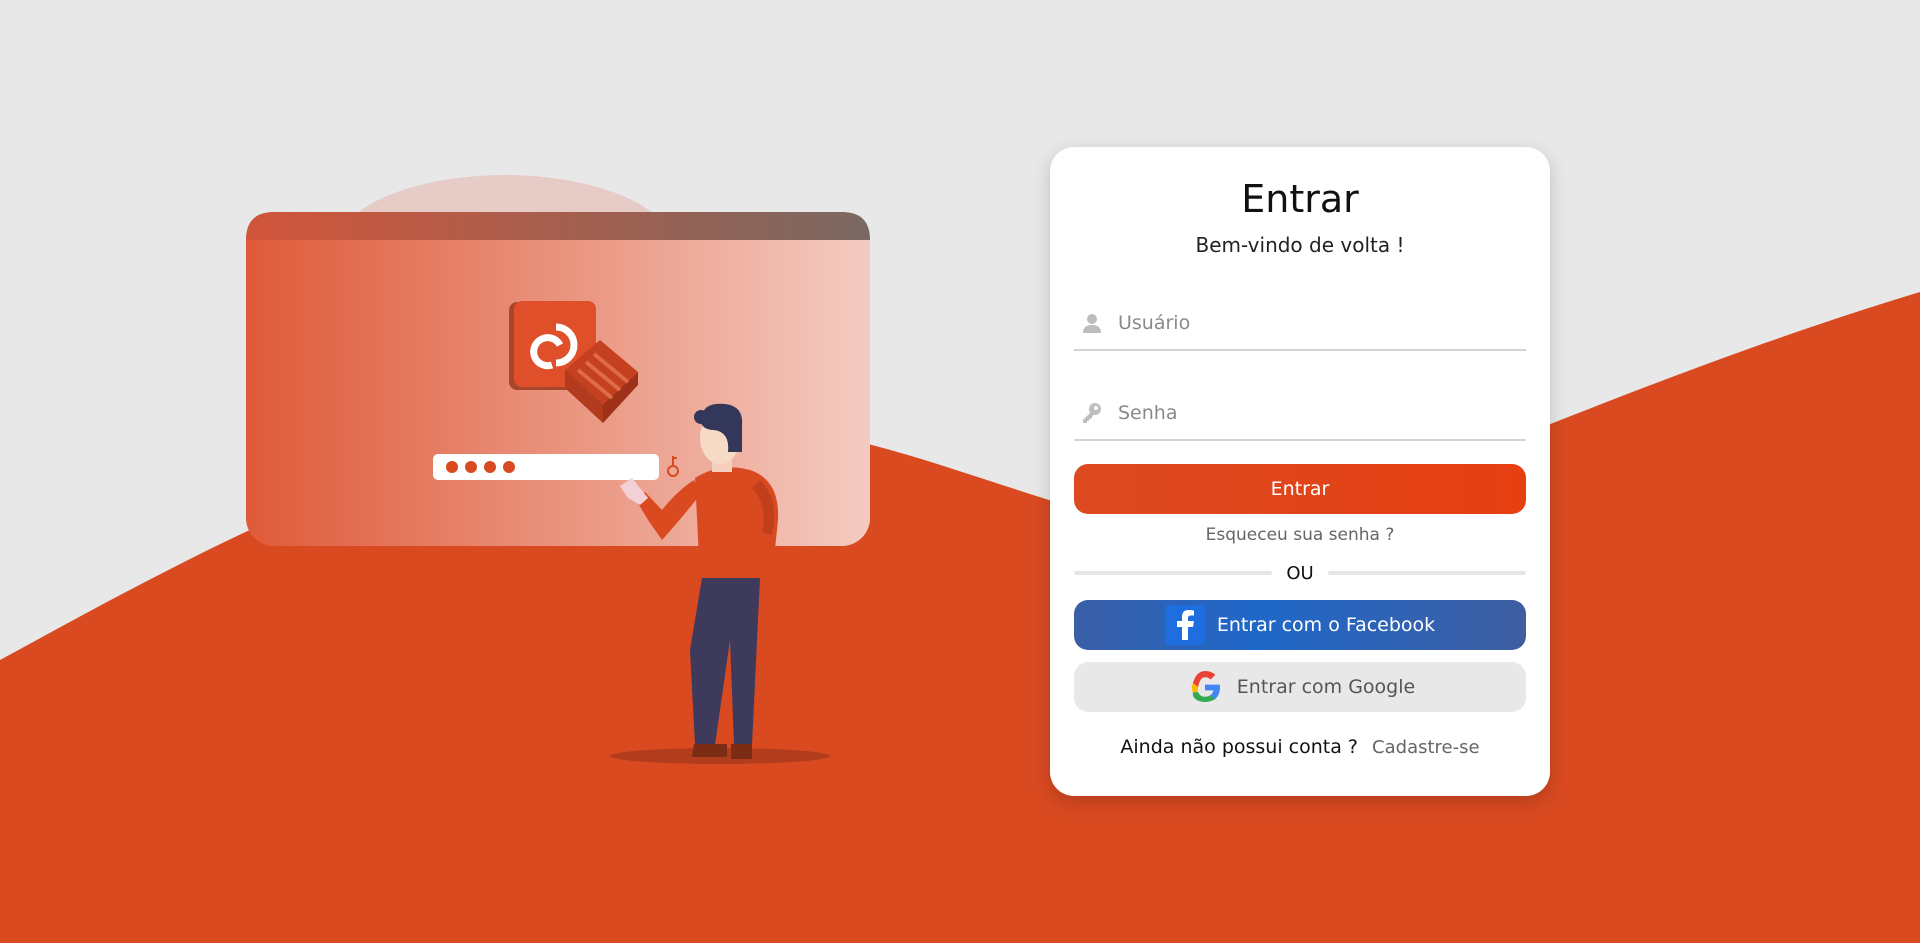  I want to click on password-field, so click(1300, 414).